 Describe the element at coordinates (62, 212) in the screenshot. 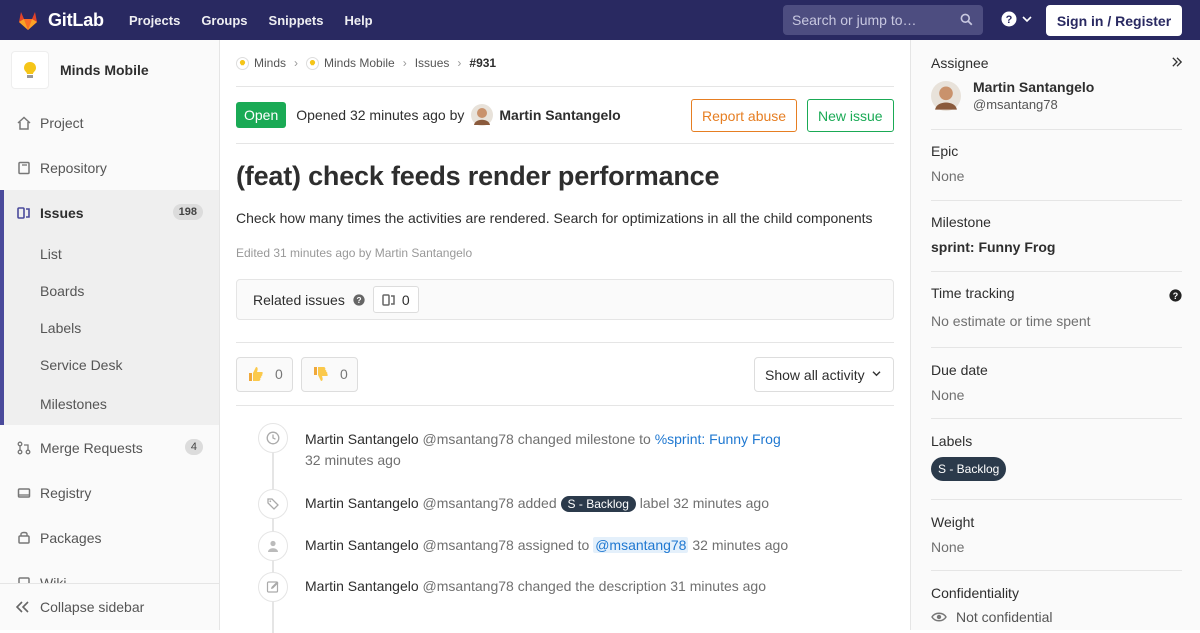

I see `sidebar-item-label: Issues` at that location.